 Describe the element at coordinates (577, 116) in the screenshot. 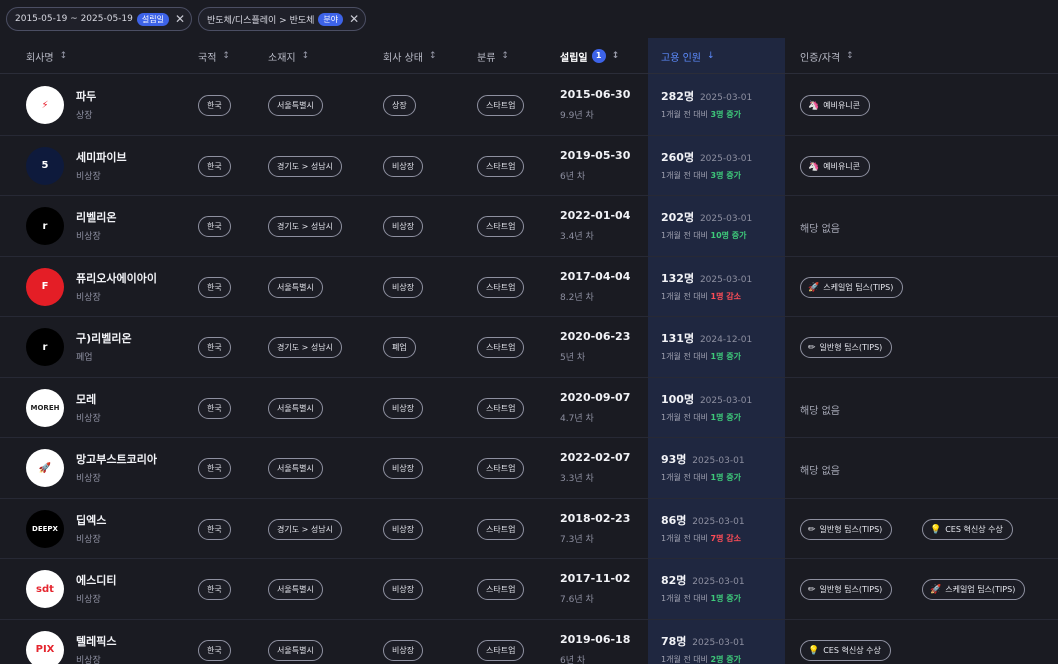

I see `company-age: 9.9년 차` at that location.